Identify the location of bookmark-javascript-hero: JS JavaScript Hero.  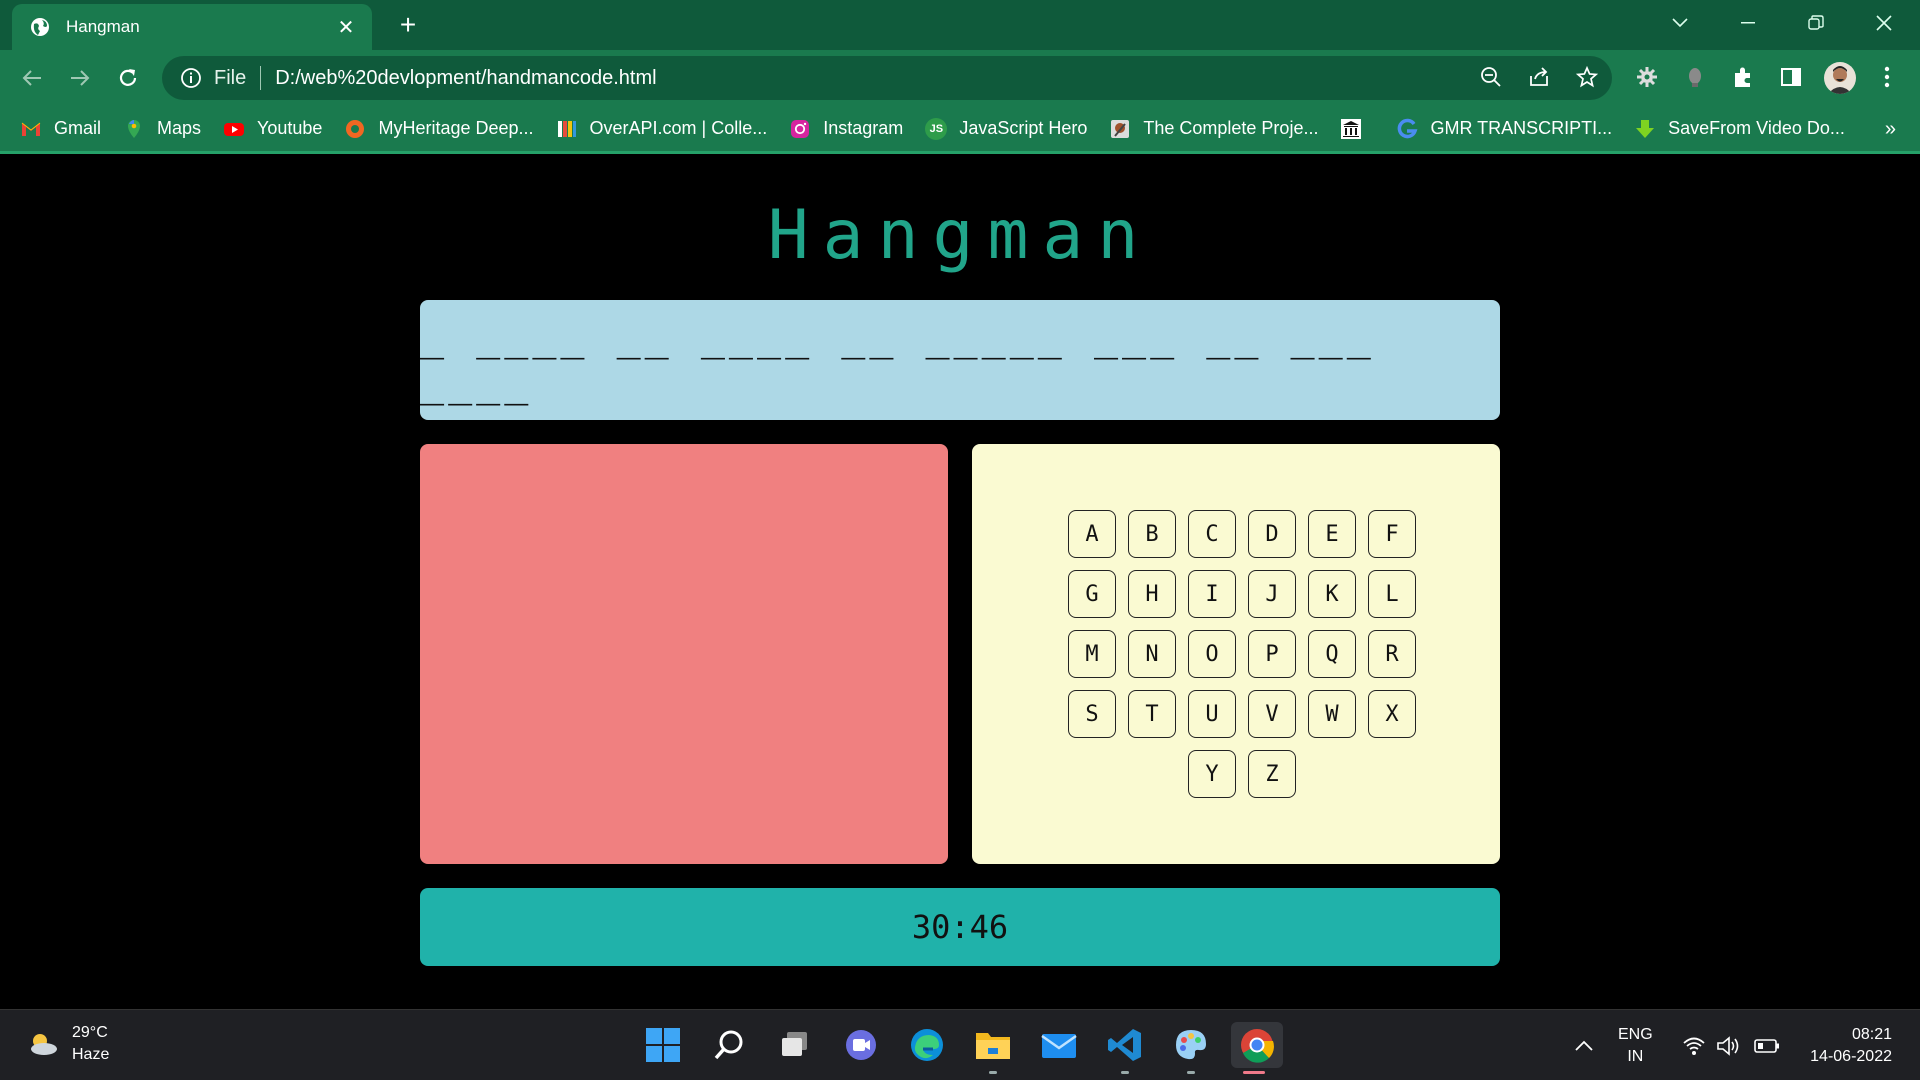
(1006, 128).